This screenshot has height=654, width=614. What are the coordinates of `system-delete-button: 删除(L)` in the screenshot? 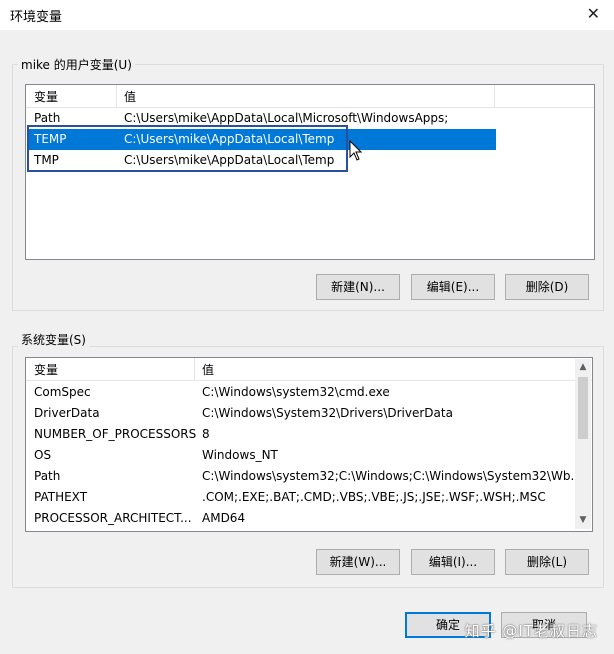 It's located at (547, 562).